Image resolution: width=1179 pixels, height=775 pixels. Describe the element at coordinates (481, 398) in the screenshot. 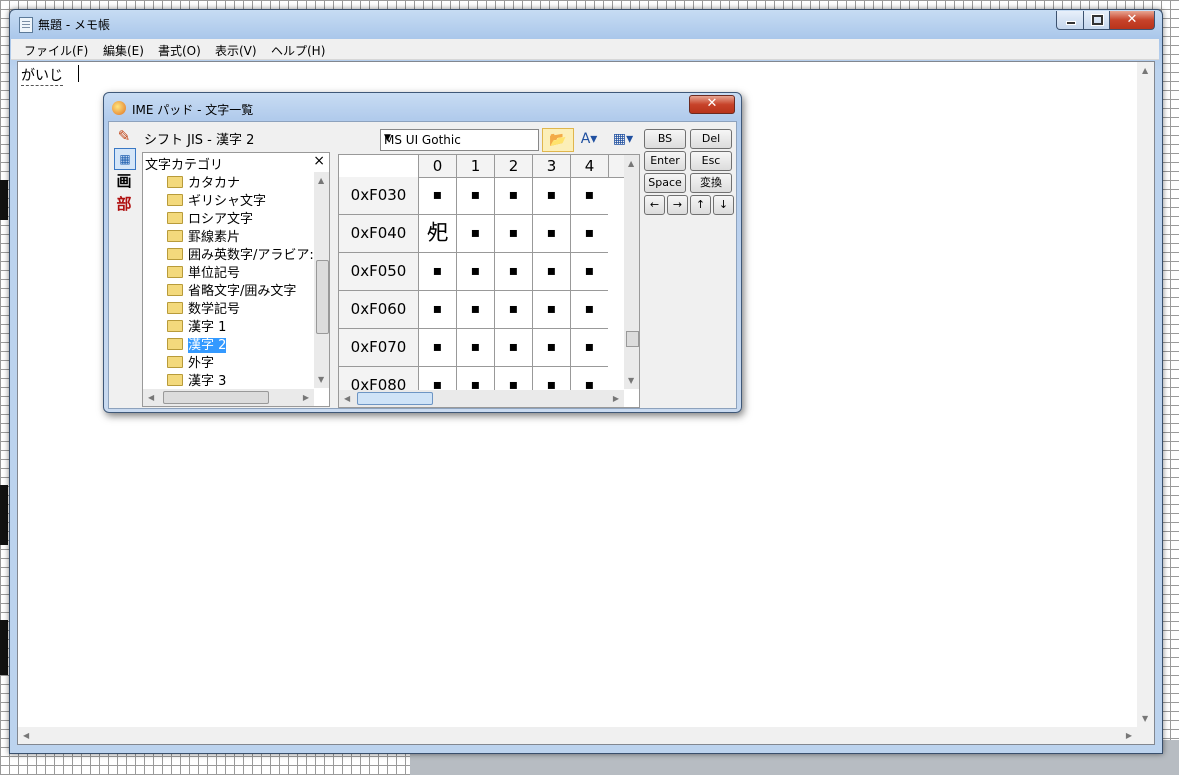

I see `grid-horizontal-scrollbar: ◀ ▶` at that location.